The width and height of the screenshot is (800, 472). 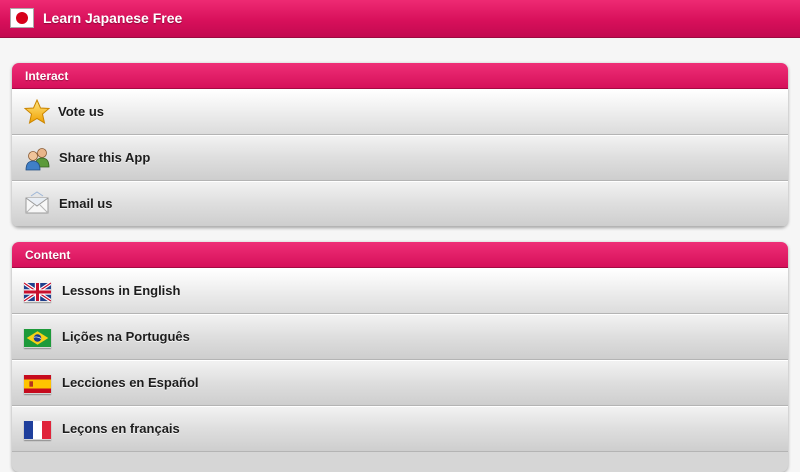 What do you see at coordinates (400, 291) in the screenshot?
I see `lessons-english-button: Lessons in English` at bounding box center [400, 291].